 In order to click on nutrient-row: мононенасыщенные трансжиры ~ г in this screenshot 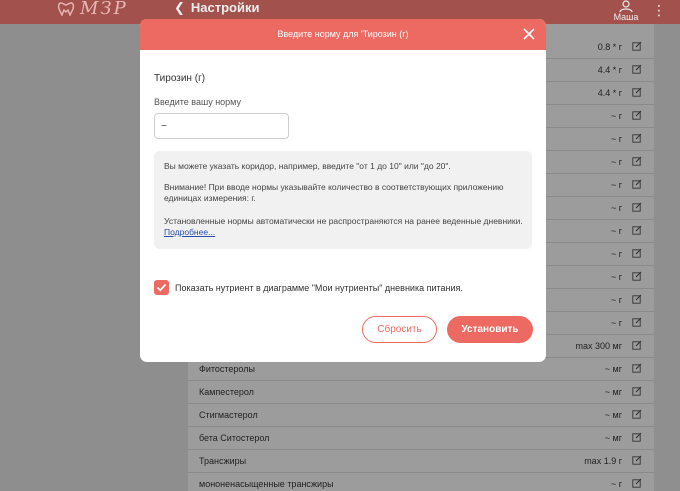, I will do `click(421, 482)`.